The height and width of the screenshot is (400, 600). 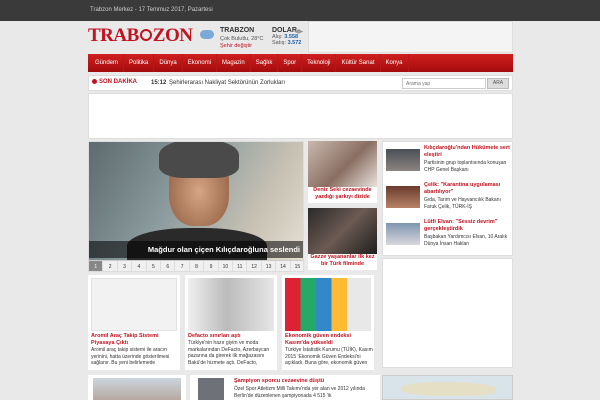 I want to click on slider-page-6: 6, so click(x=168, y=266).